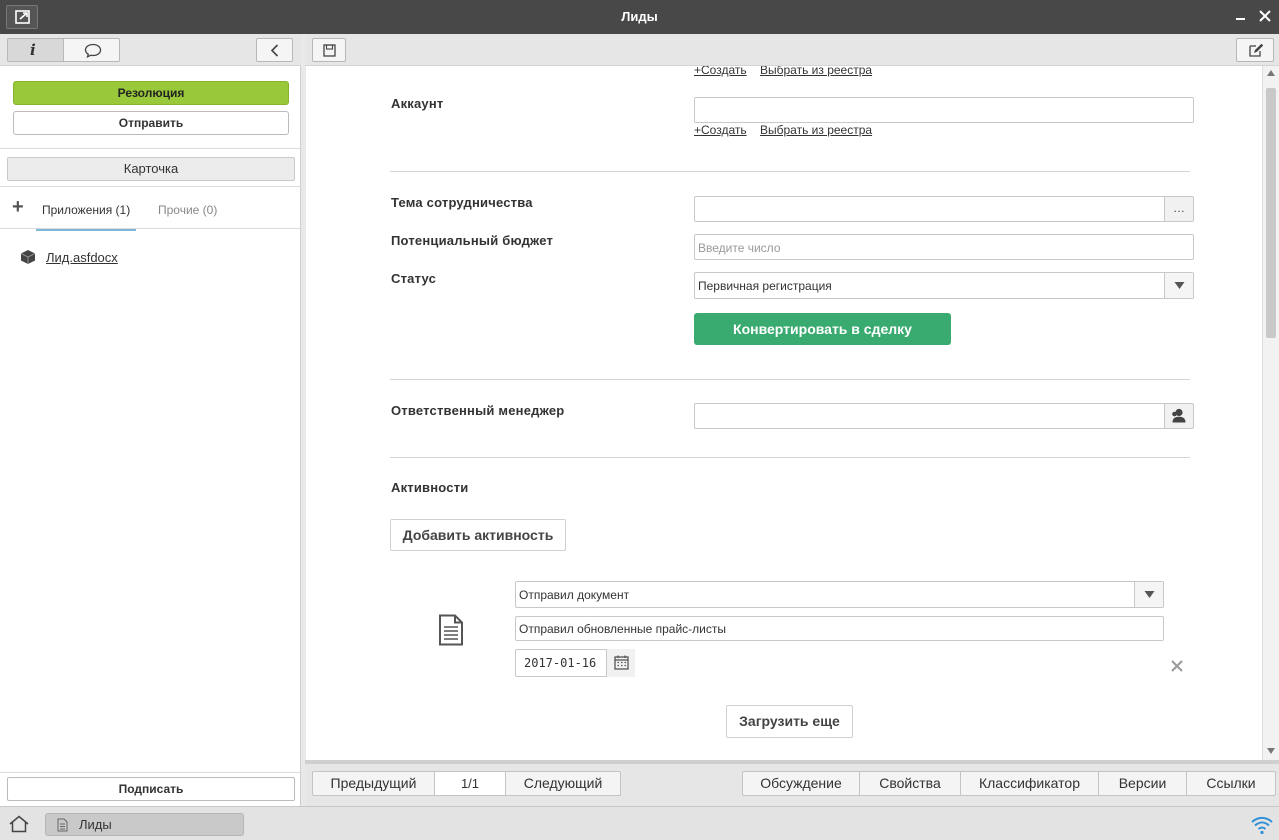 The image size is (1279, 840). I want to click on pager: Предыдущий 1/1 Следующий, so click(466, 783).